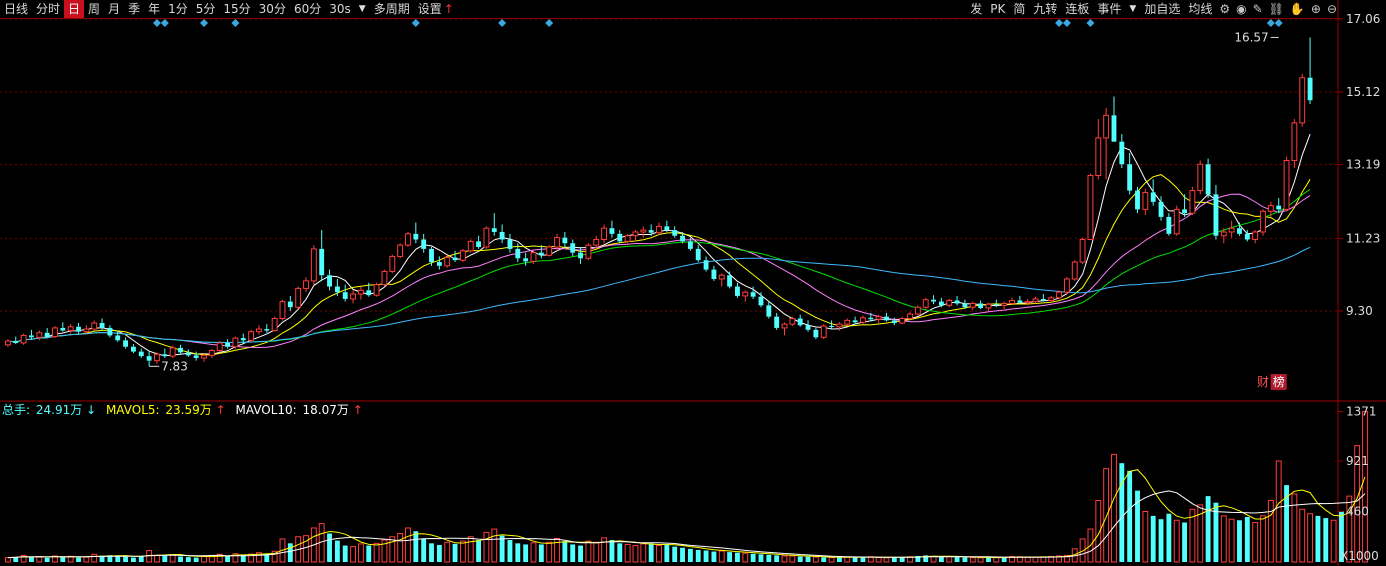  I want to click on event-badge: 榜, so click(1278, 382).